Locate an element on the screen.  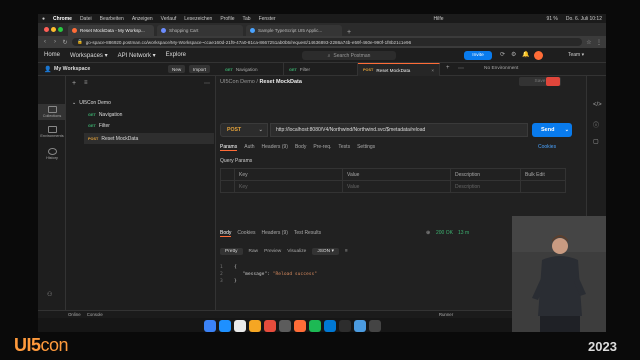
row-checkbox is located at coordinates (227, 186).